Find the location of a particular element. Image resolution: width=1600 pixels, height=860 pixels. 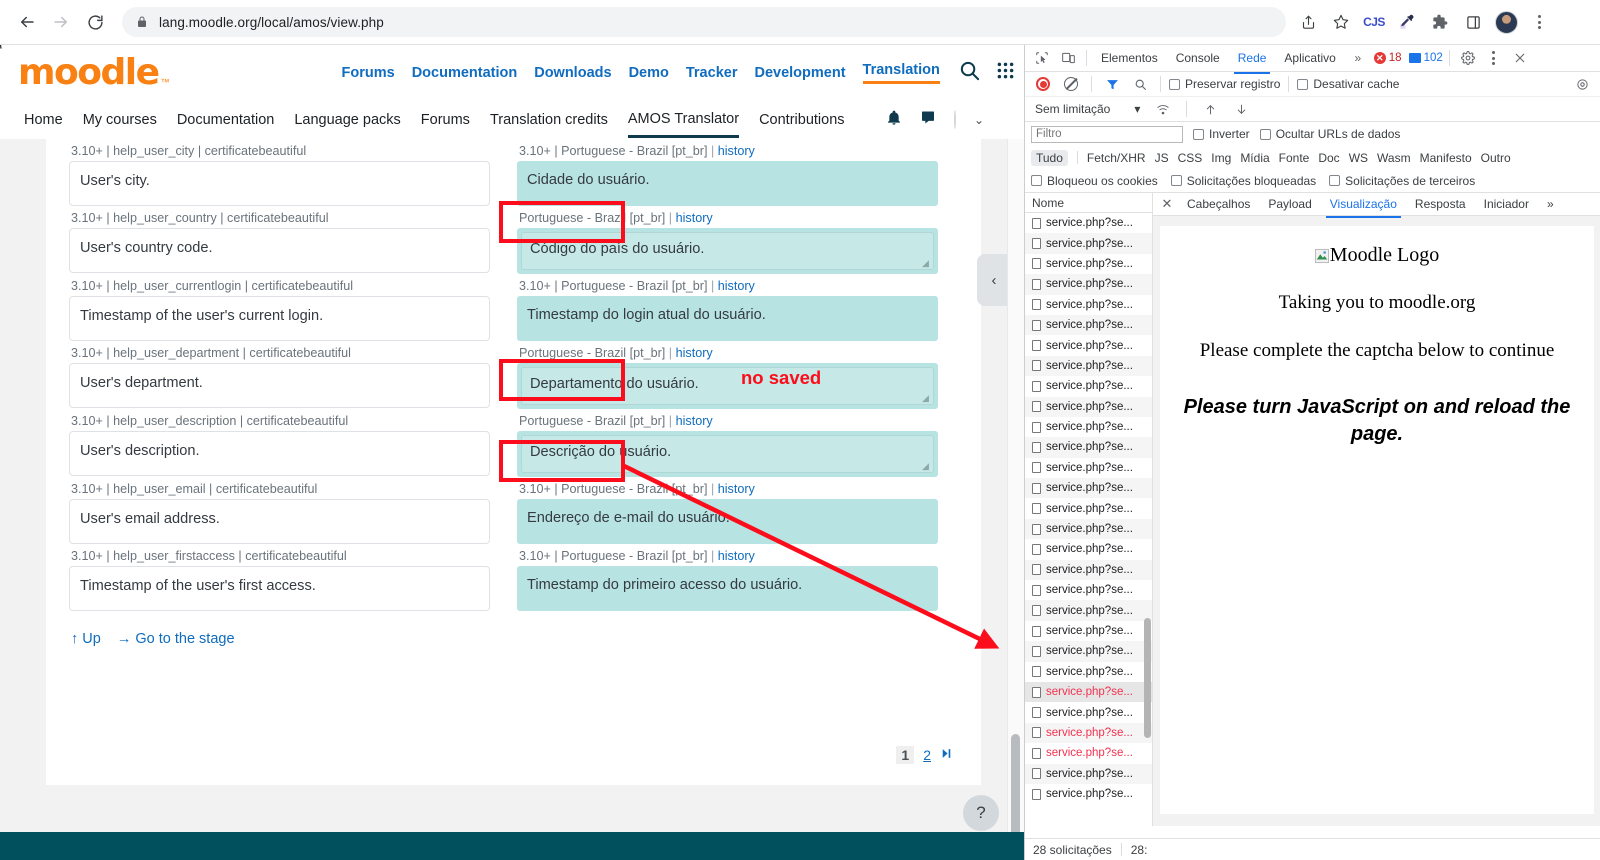

share-icon is located at coordinates (1308, 22).